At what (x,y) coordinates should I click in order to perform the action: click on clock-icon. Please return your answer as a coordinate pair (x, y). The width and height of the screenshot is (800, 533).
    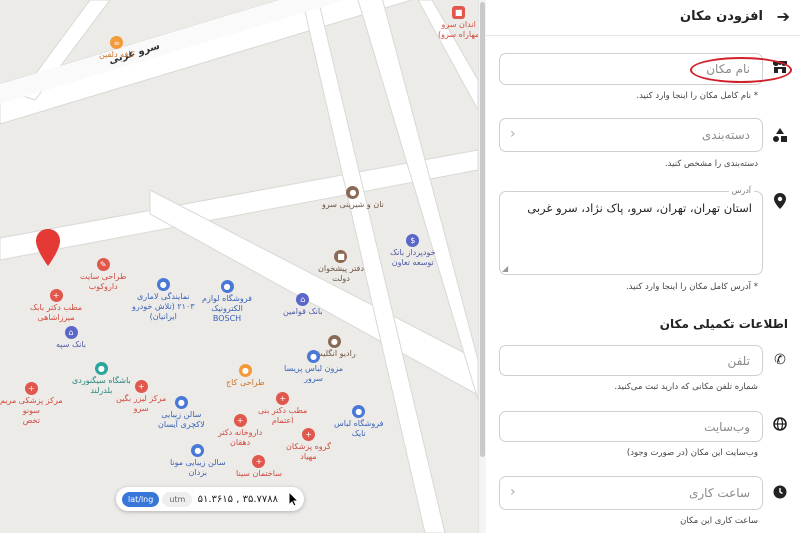
    Looking at the image, I should click on (780, 494).